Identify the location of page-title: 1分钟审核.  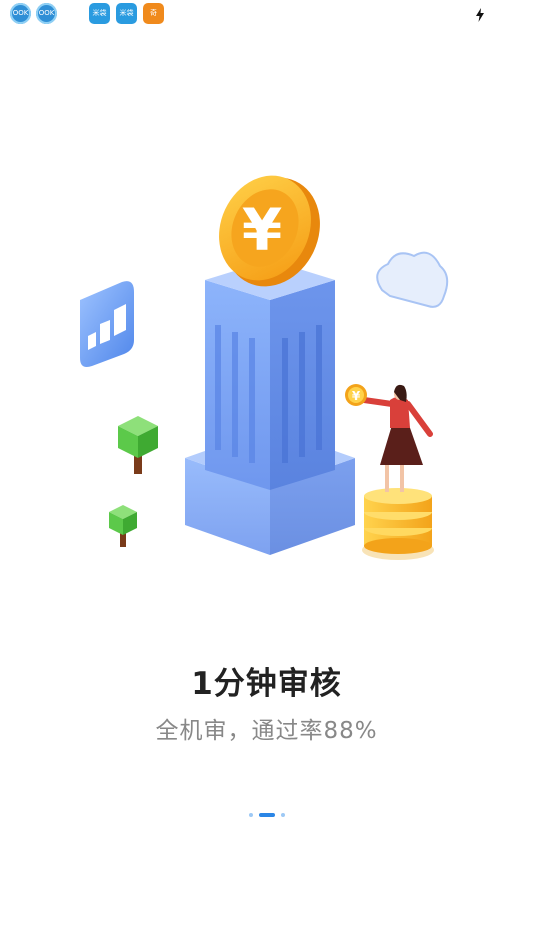
(266, 684).